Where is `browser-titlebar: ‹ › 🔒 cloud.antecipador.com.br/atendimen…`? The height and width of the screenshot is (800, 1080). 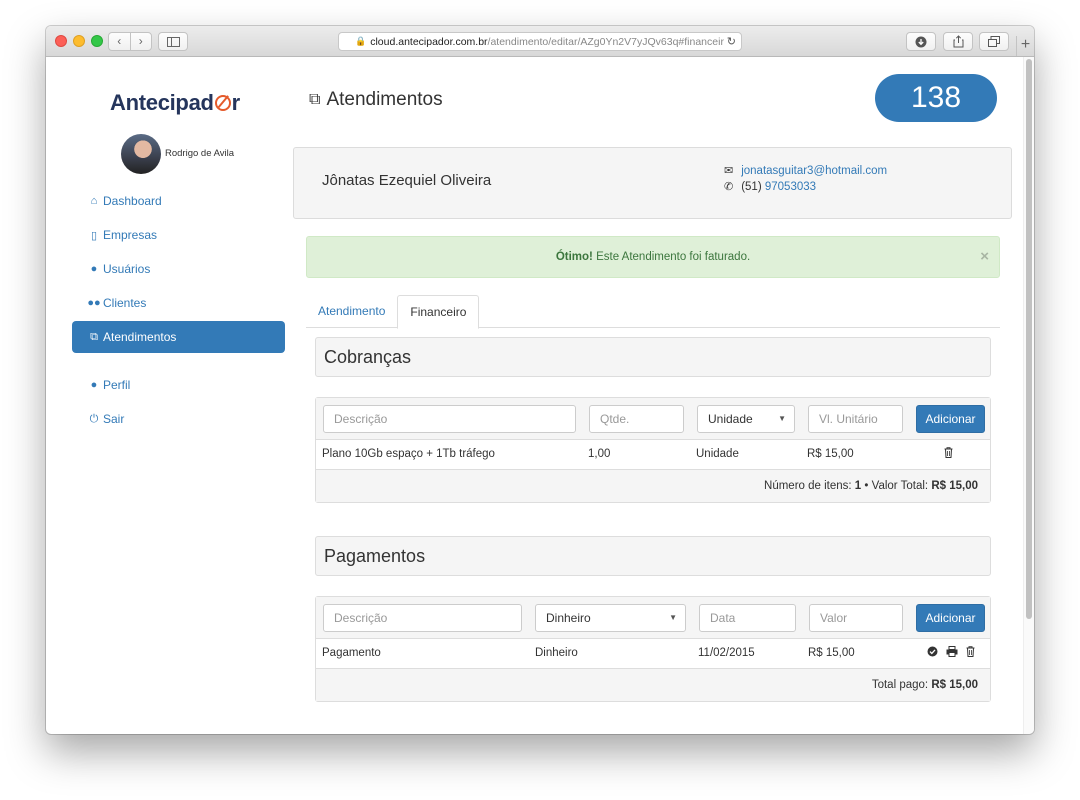 browser-titlebar: ‹ › 🔒 cloud.antecipador.com.br/atendimen… is located at coordinates (540, 41).